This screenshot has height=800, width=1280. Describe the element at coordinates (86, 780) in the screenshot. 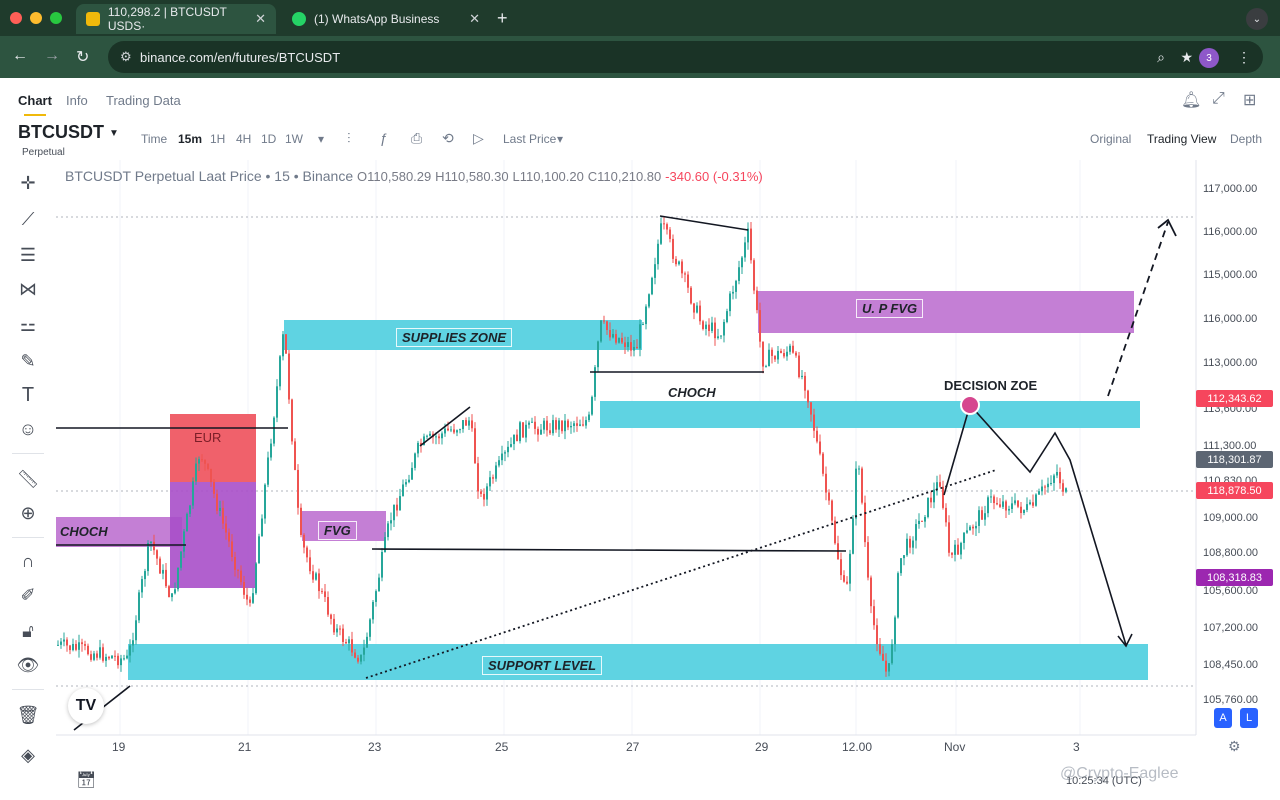

I see `calendar-icon: 📅︎` at that location.